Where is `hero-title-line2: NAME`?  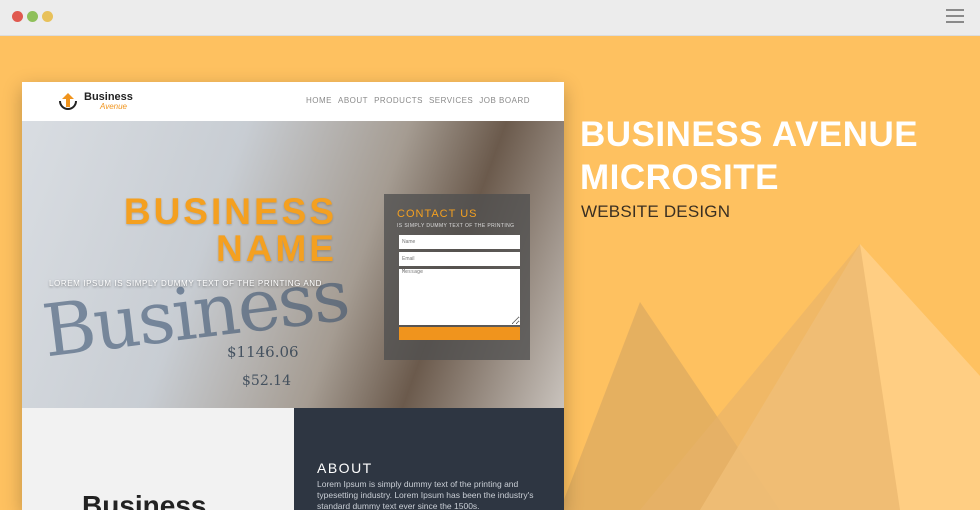 hero-title-line2: NAME is located at coordinates (276, 248).